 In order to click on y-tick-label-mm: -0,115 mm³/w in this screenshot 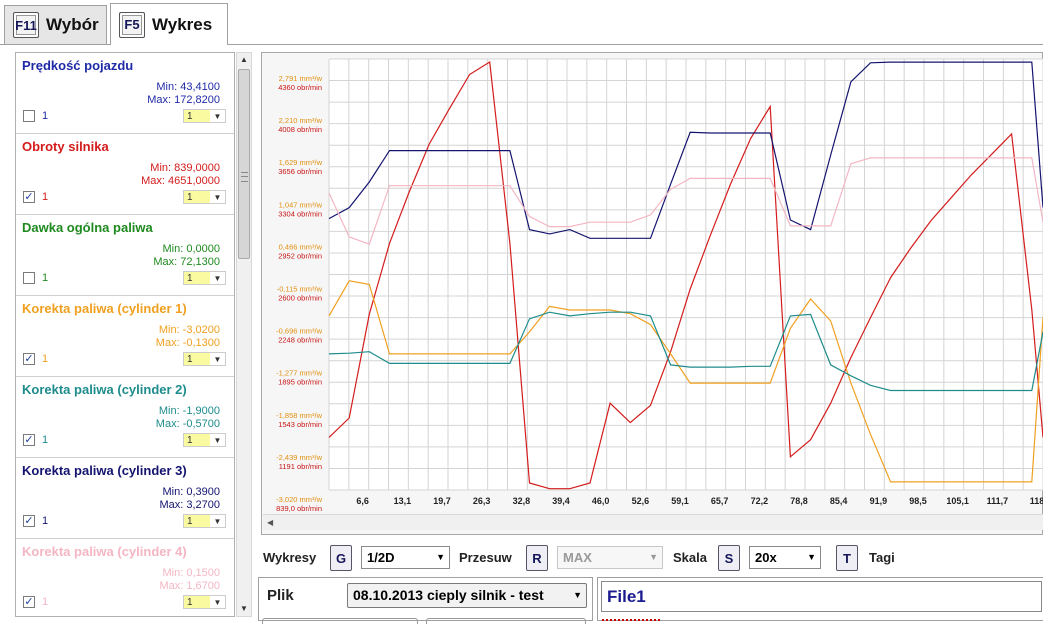, I will do `click(300, 289)`.